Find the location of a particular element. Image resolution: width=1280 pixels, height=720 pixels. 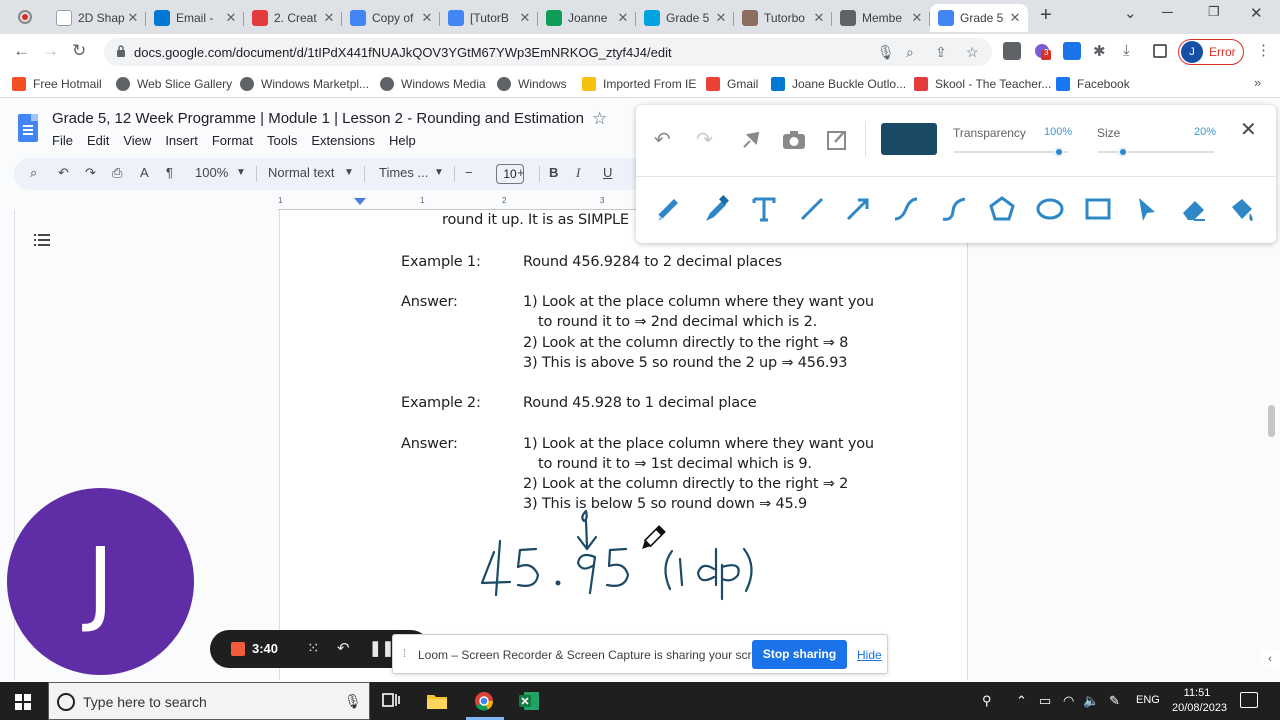

style-chevron-down-icon: ▼ is located at coordinates (349, 172).